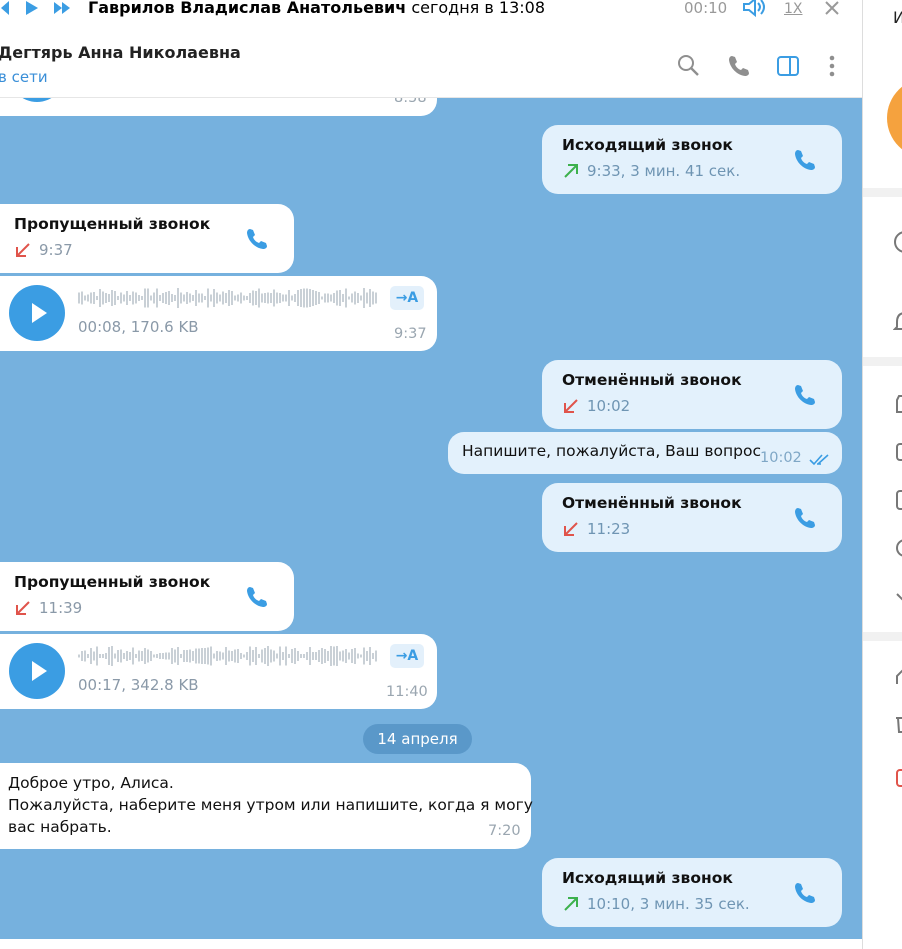  What do you see at coordinates (689, 66) in the screenshot?
I see `search-icon` at bounding box center [689, 66].